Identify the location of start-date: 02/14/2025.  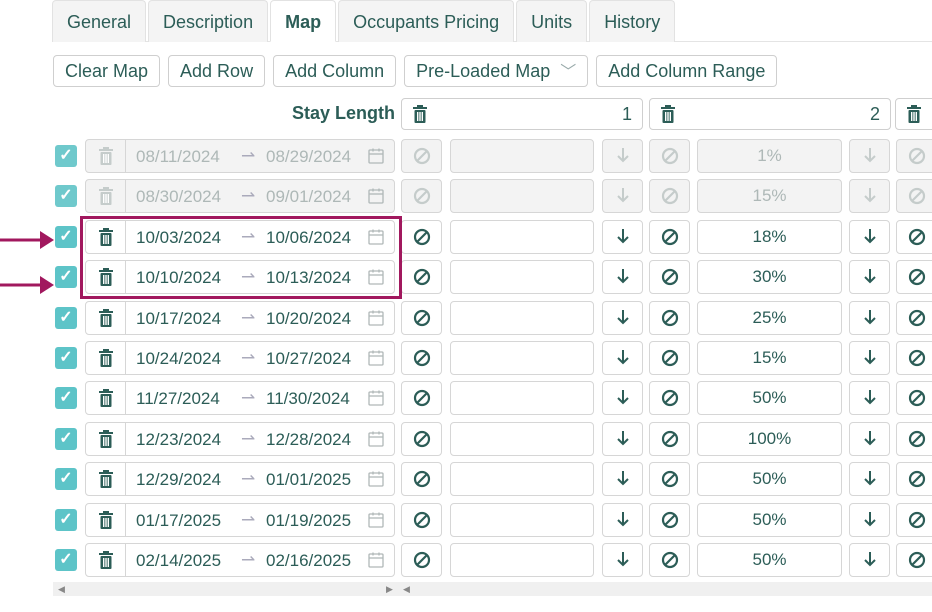
(178, 561).